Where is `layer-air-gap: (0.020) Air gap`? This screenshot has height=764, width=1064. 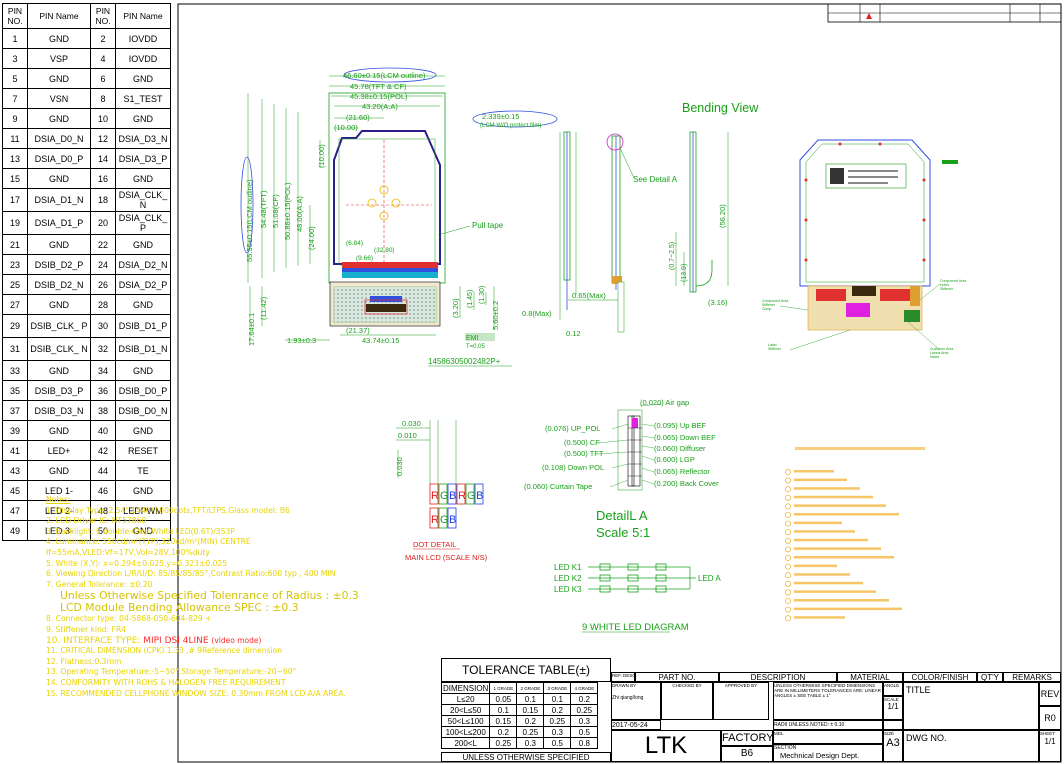 layer-air-gap: (0.020) Air gap is located at coordinates (664, 402).